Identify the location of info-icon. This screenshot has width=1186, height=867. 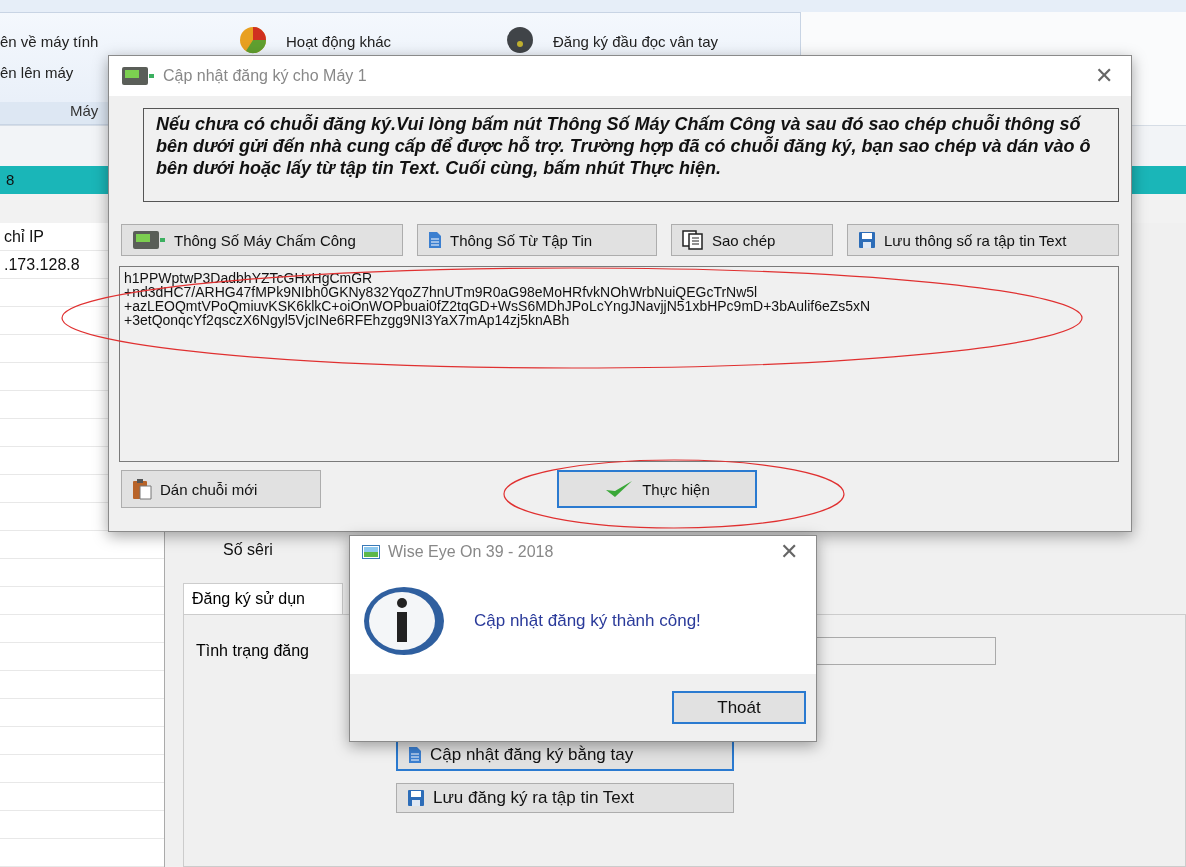
(404, 621).